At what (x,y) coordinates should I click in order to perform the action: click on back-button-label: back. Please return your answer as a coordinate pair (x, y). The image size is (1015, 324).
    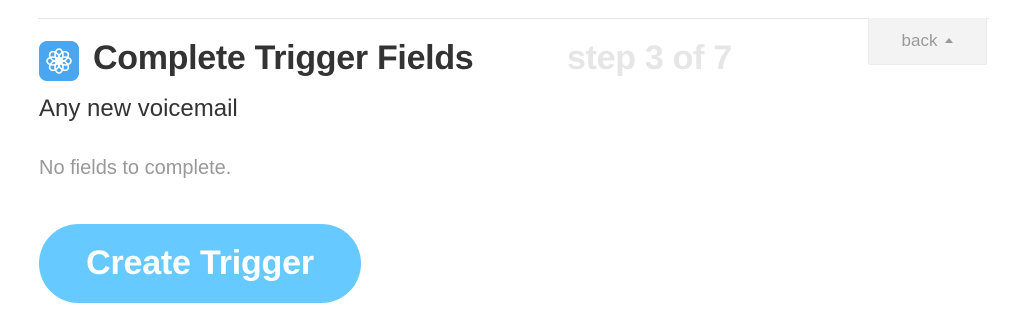
    Looking at the image, I should click on (919, 40).